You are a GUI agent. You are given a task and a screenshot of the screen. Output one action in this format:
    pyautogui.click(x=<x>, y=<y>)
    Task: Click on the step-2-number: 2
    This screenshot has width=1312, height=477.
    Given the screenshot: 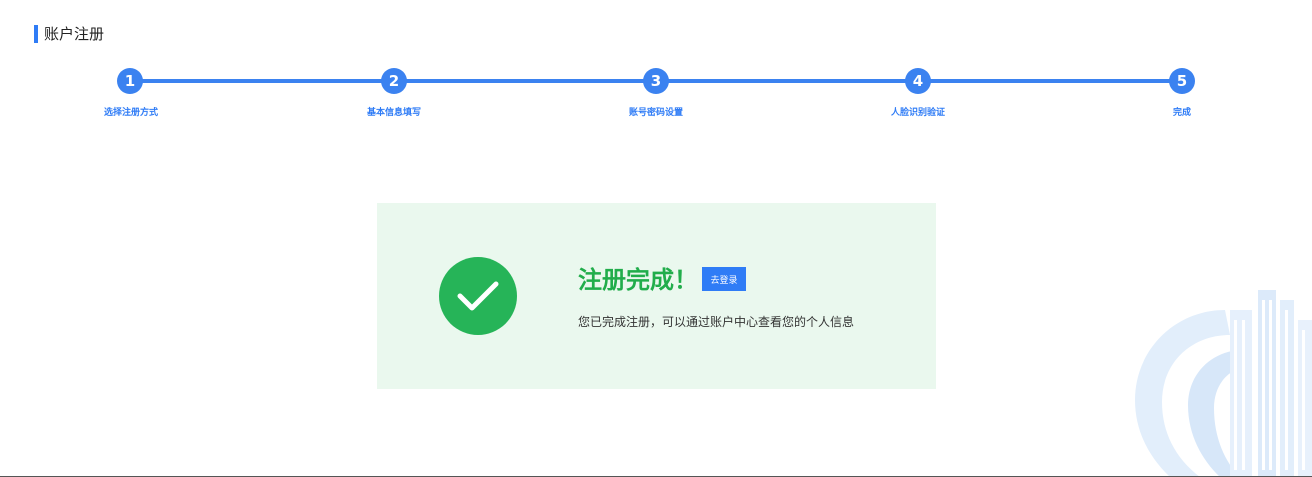 What is the action you would take?
    pyautogui.click(x=394, y=81)
    